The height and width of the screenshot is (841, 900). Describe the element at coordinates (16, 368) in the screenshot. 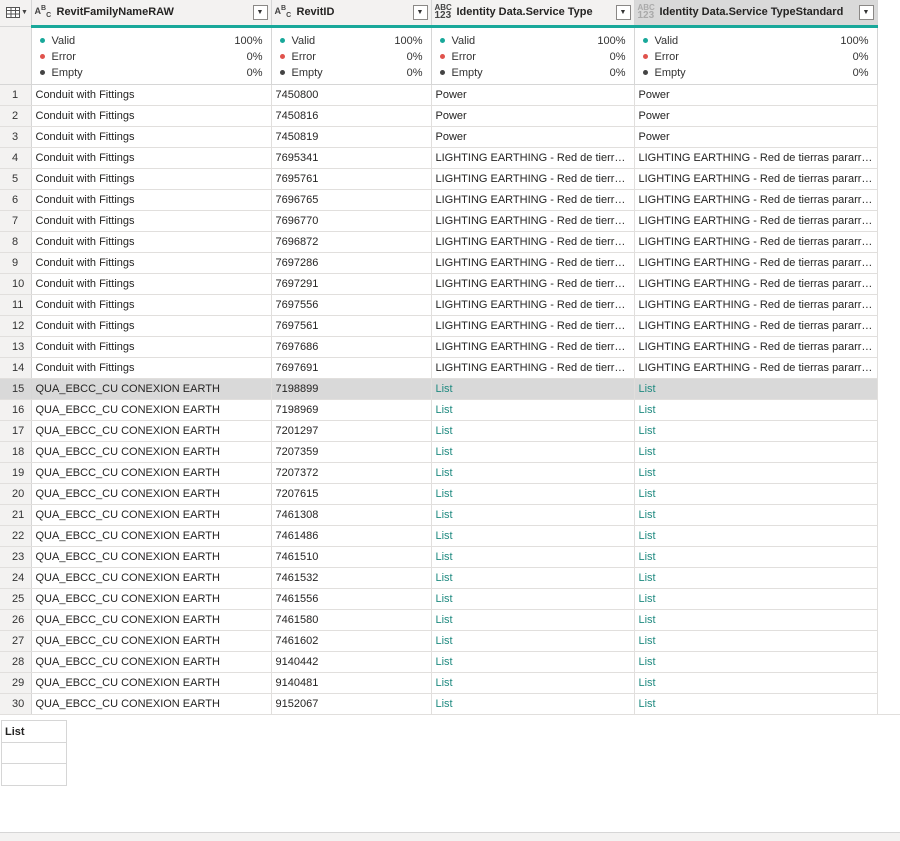

I see `row-index-cell: 14` at that location.